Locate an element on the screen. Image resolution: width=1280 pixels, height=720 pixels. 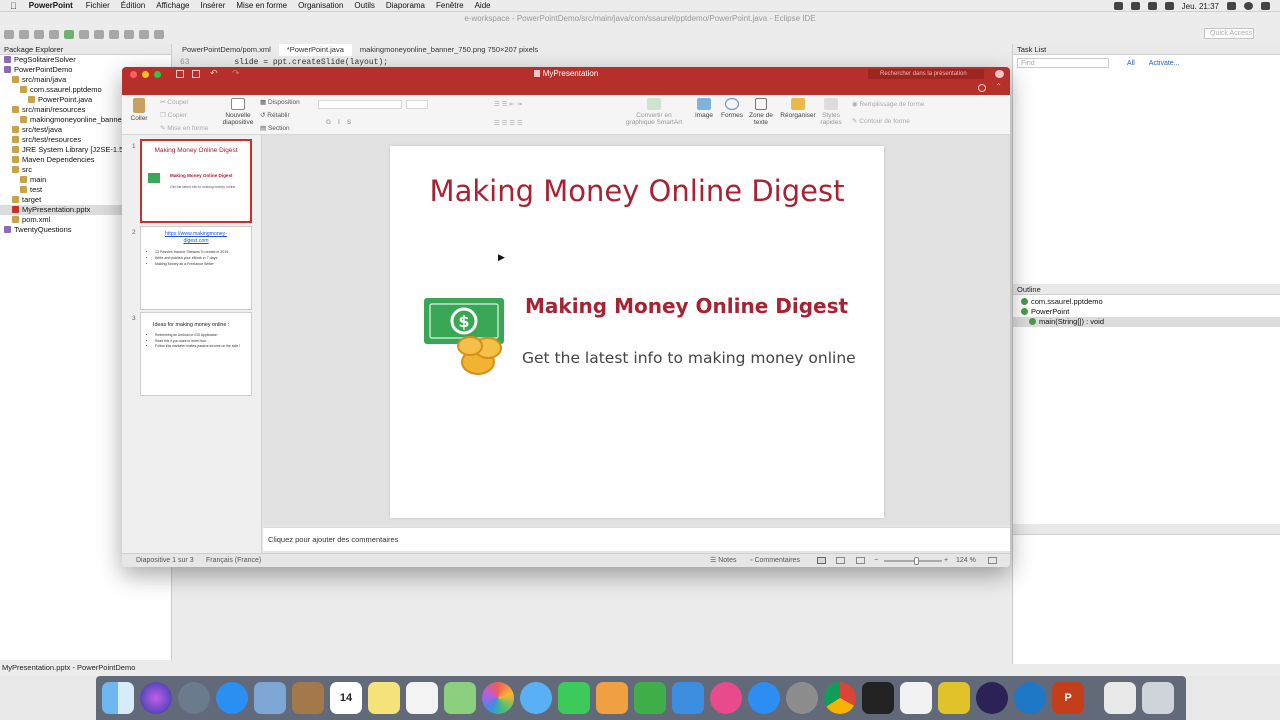
new-slide-button: Nouvelle diapositive is located at coordinates (238, 112).